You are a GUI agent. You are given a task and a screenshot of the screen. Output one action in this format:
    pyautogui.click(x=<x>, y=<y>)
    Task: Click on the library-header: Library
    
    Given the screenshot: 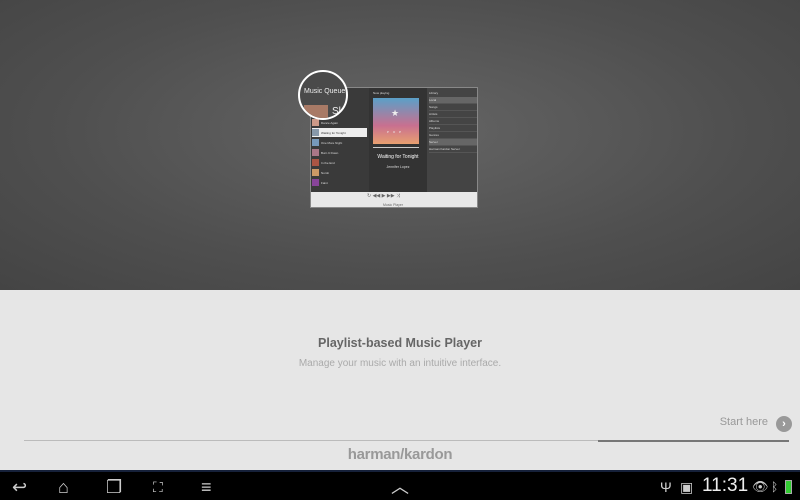 What is the action you would take?
    pyautogui.click(x=434, y=93)
    